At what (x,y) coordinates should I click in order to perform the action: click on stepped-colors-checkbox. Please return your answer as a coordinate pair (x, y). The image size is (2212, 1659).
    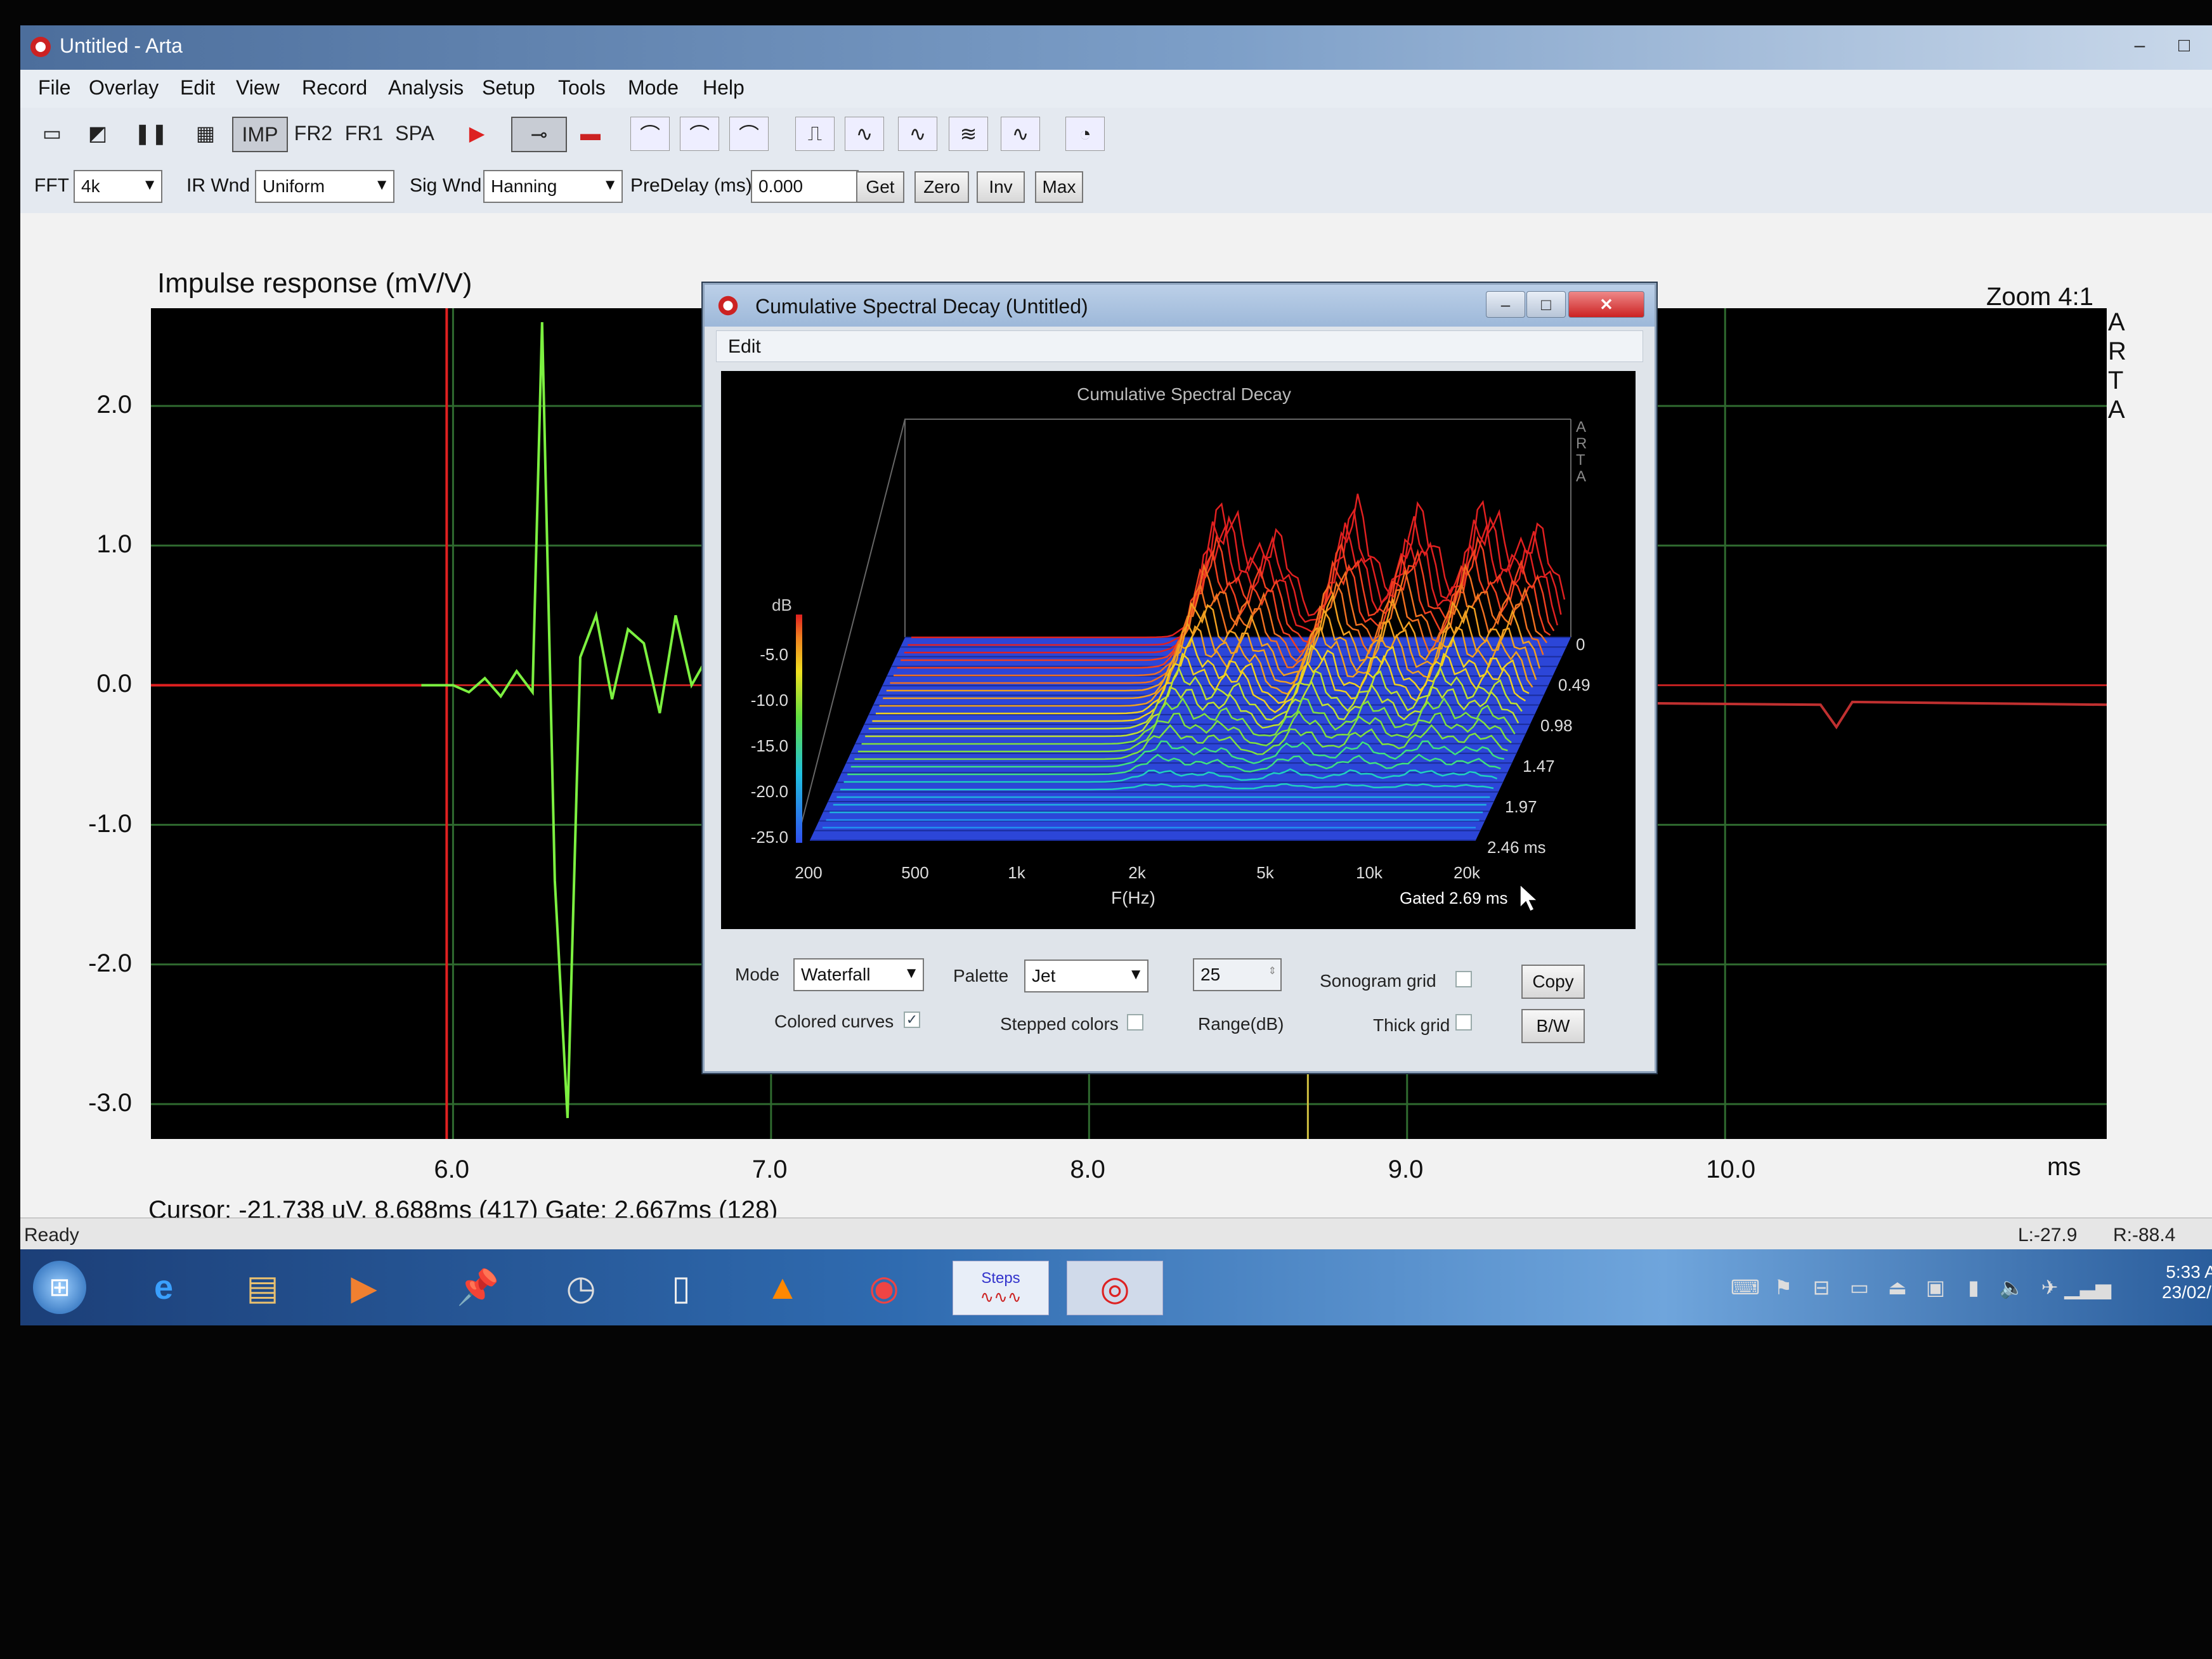
    Looking at the image, I should click on (1135, 1022).